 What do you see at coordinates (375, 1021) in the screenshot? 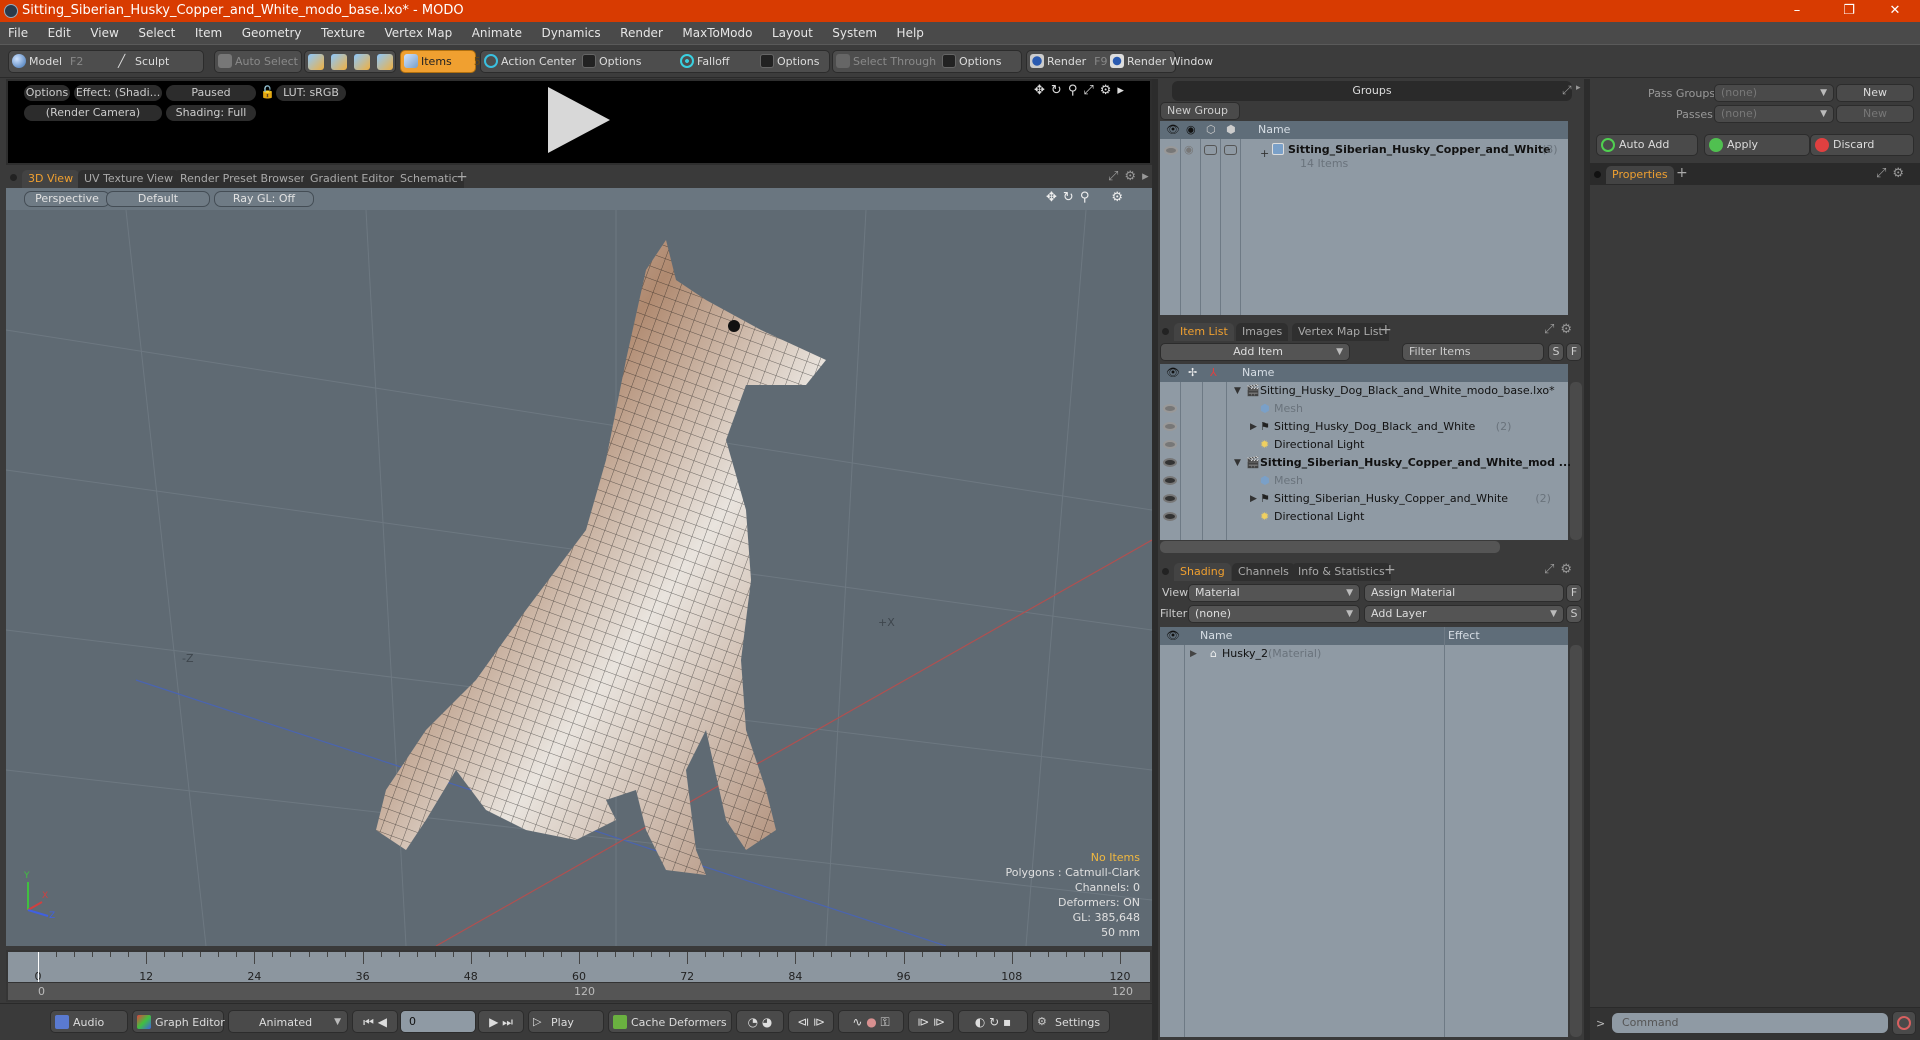
I see `jump-start-buttons: ⏮ ◀` at bounding box center [375, 1021].